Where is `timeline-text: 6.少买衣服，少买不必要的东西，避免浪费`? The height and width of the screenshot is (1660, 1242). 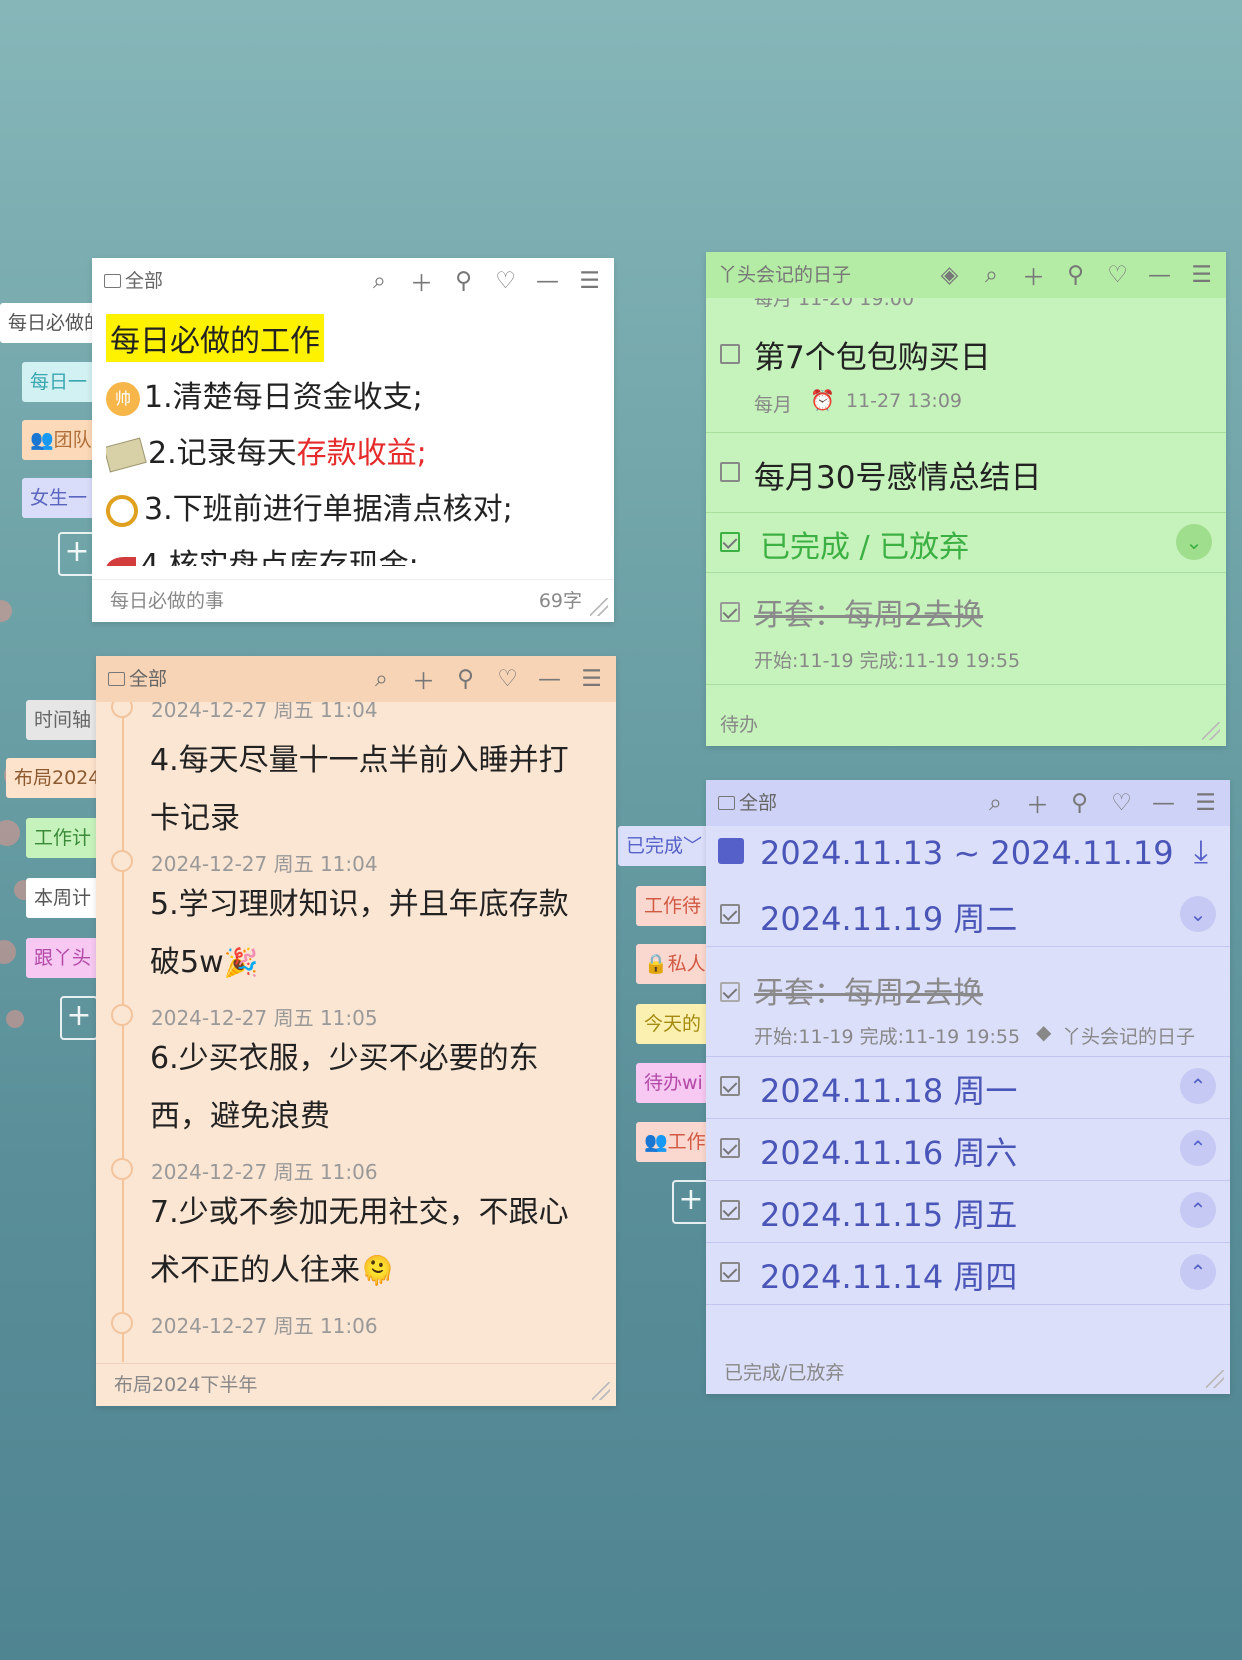 timeline-text: 6.少买衣服，少买不必要的东西，避免浪费 is located at coordinates (344, 1087).